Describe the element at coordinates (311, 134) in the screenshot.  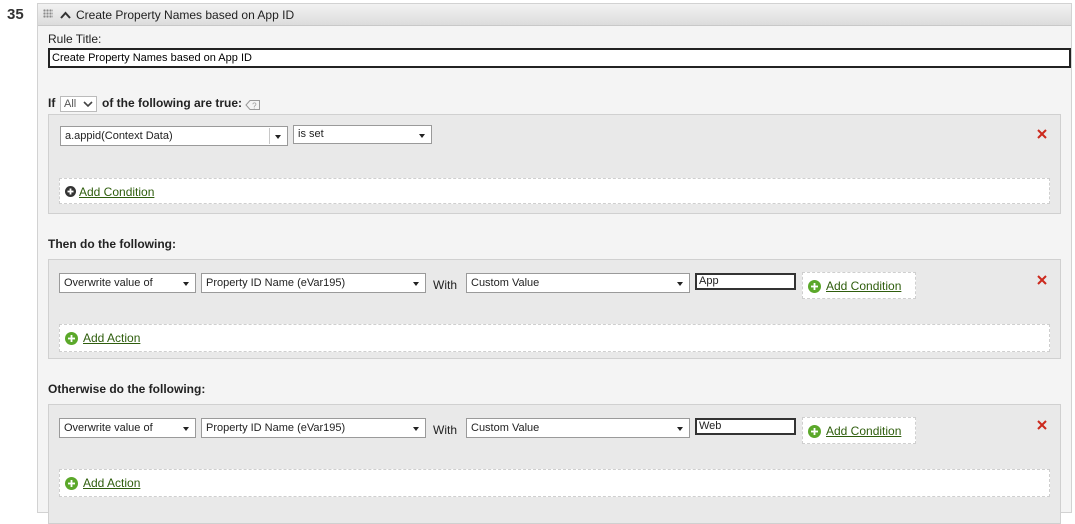
I see `condition-operator-value: is set` at that location.